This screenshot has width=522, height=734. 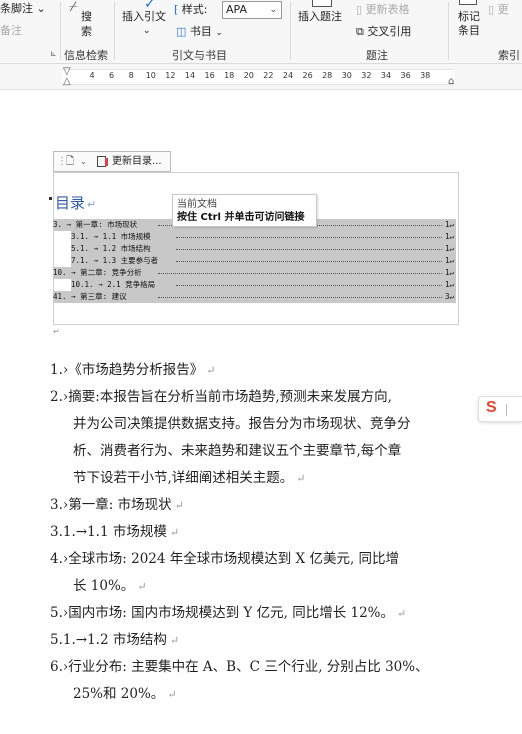 I want to click on body-paragraph: 5.1.→1.2 市场结构 ↵, so click(x=260, y=640).